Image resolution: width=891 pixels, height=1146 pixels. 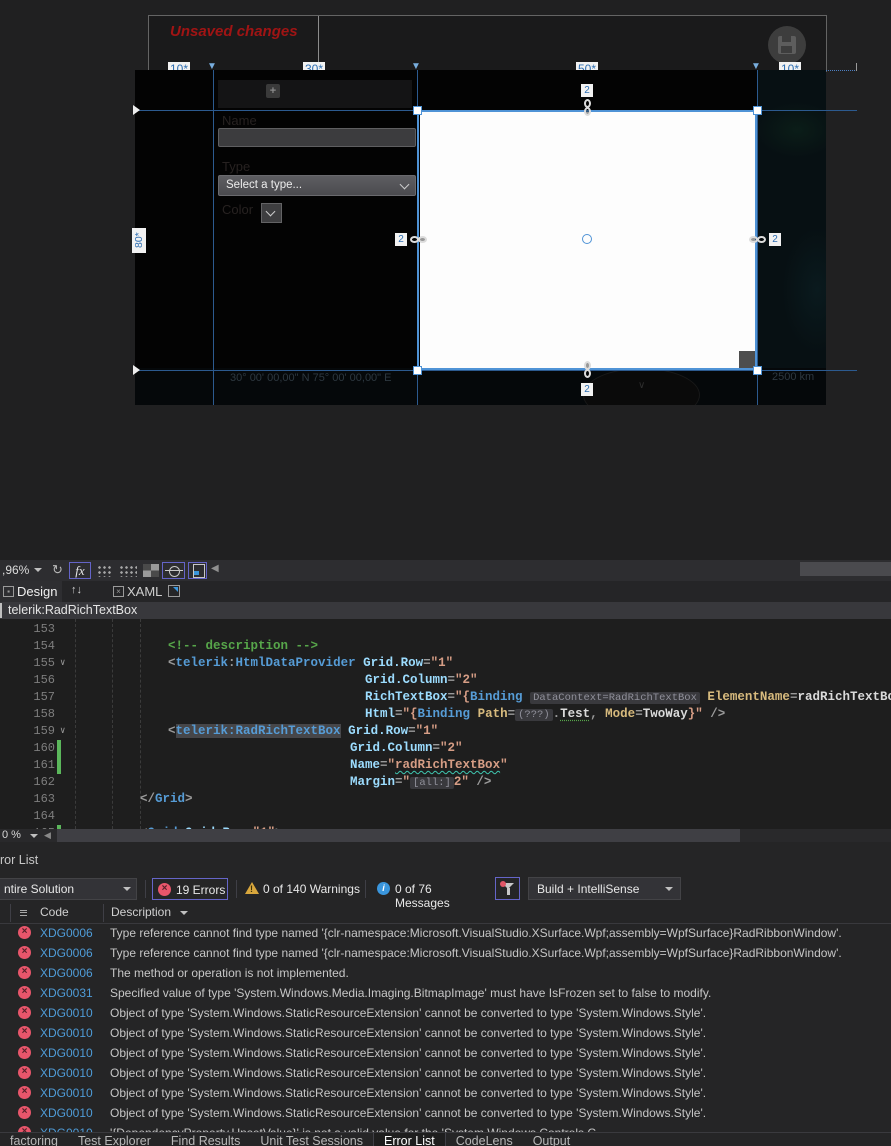 What do you see at coordinates (445, 610) in the screenshot?
I see `document-outline-breadcrumb: telerik:RadRichTextBox` at bounding box center [445, 610].